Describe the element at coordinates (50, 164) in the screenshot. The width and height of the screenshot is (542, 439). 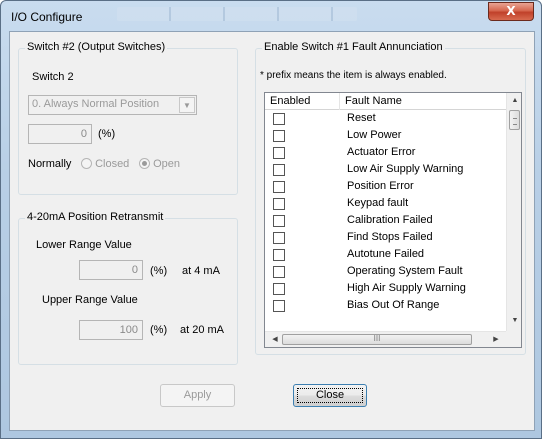
I see `normally-label: Normally` at that location.